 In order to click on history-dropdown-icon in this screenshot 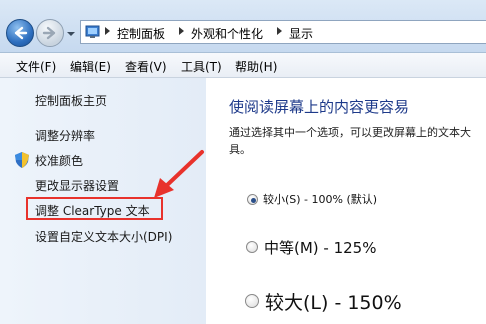, I will do `click(71, 34)`.